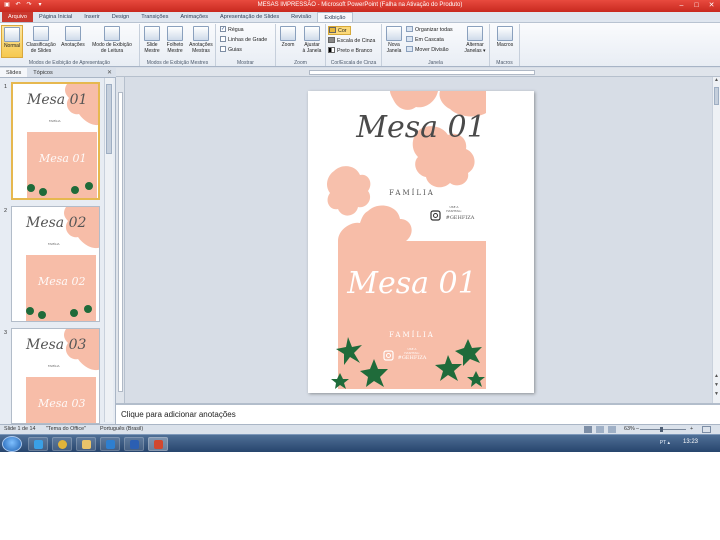 The width and height of the screenshot is (720, 540). I want to click on notes-pane: Clique para adicionar anotações, so click(418, 413).